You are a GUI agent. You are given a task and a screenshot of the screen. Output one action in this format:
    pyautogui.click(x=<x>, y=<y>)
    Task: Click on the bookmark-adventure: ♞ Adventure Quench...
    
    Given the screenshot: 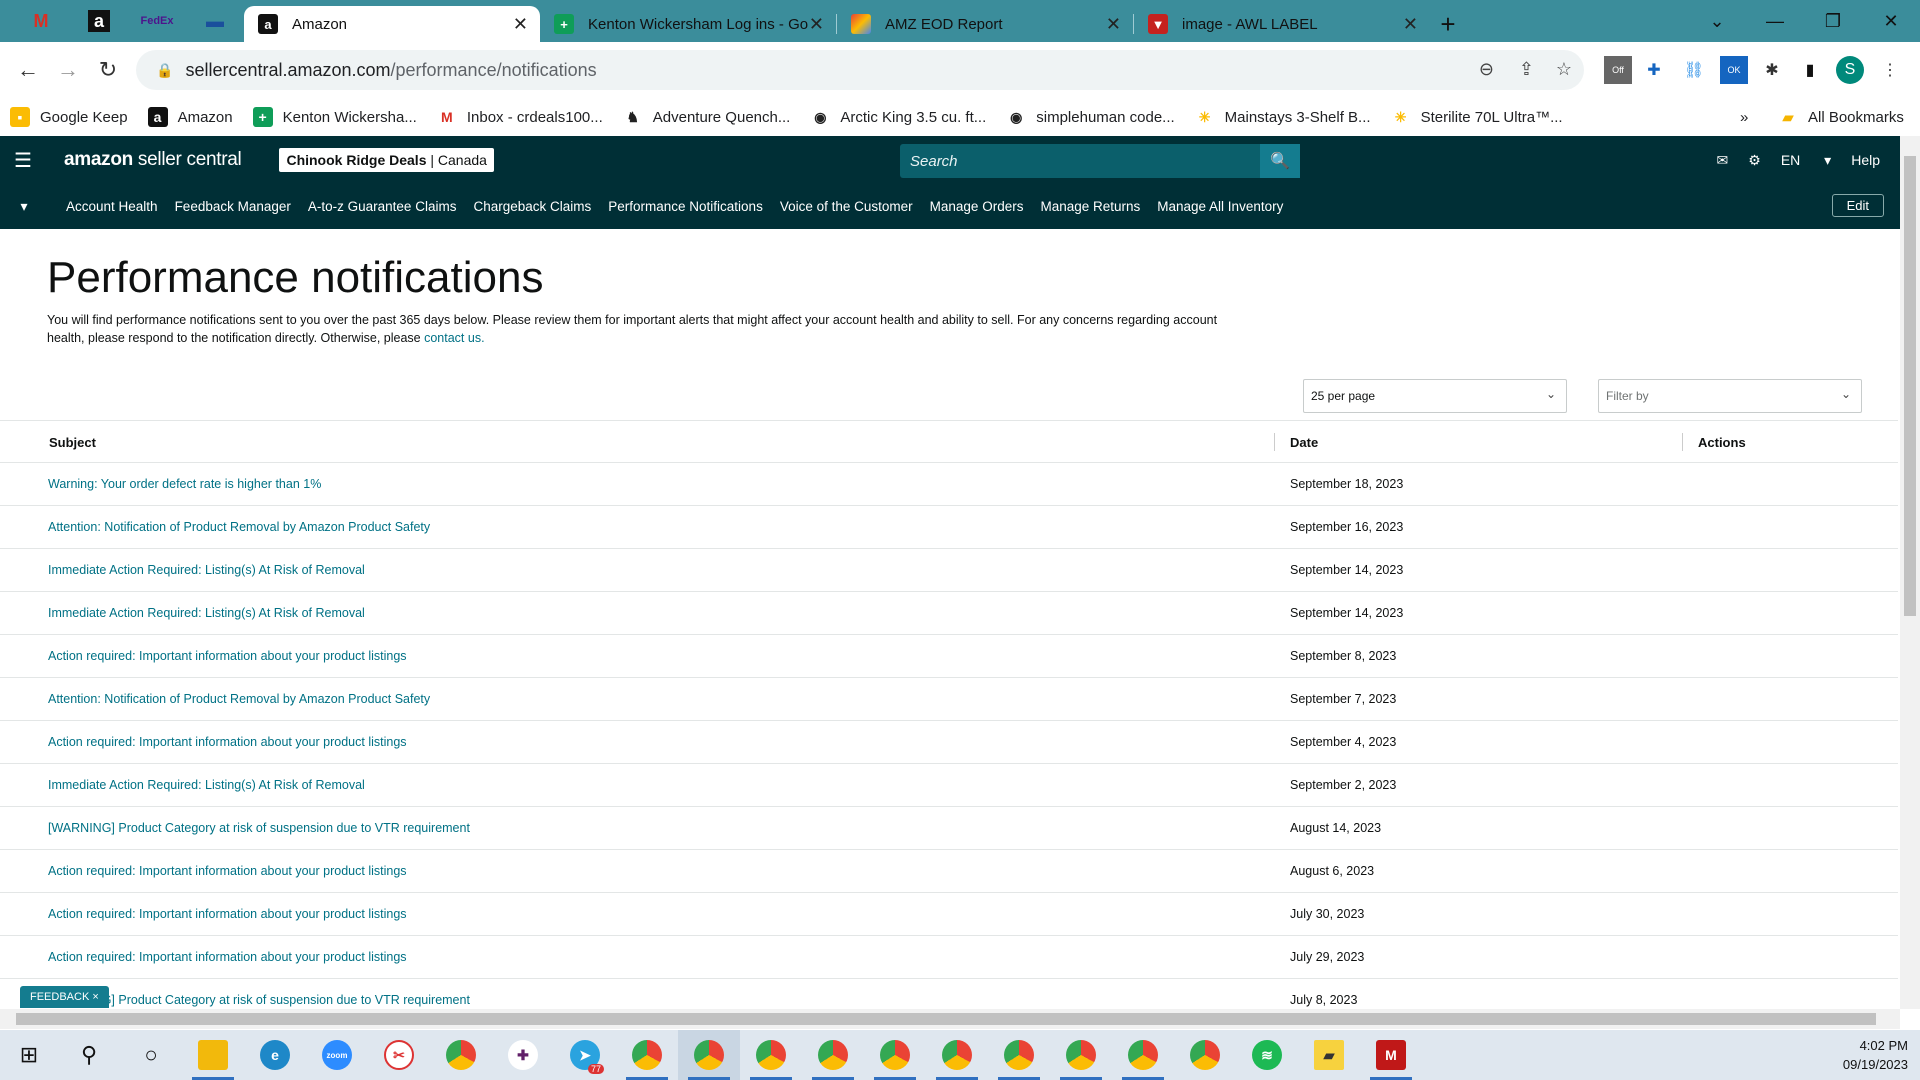 What is the action you would take?
    pyautogui.click(x=706, y=117)
    